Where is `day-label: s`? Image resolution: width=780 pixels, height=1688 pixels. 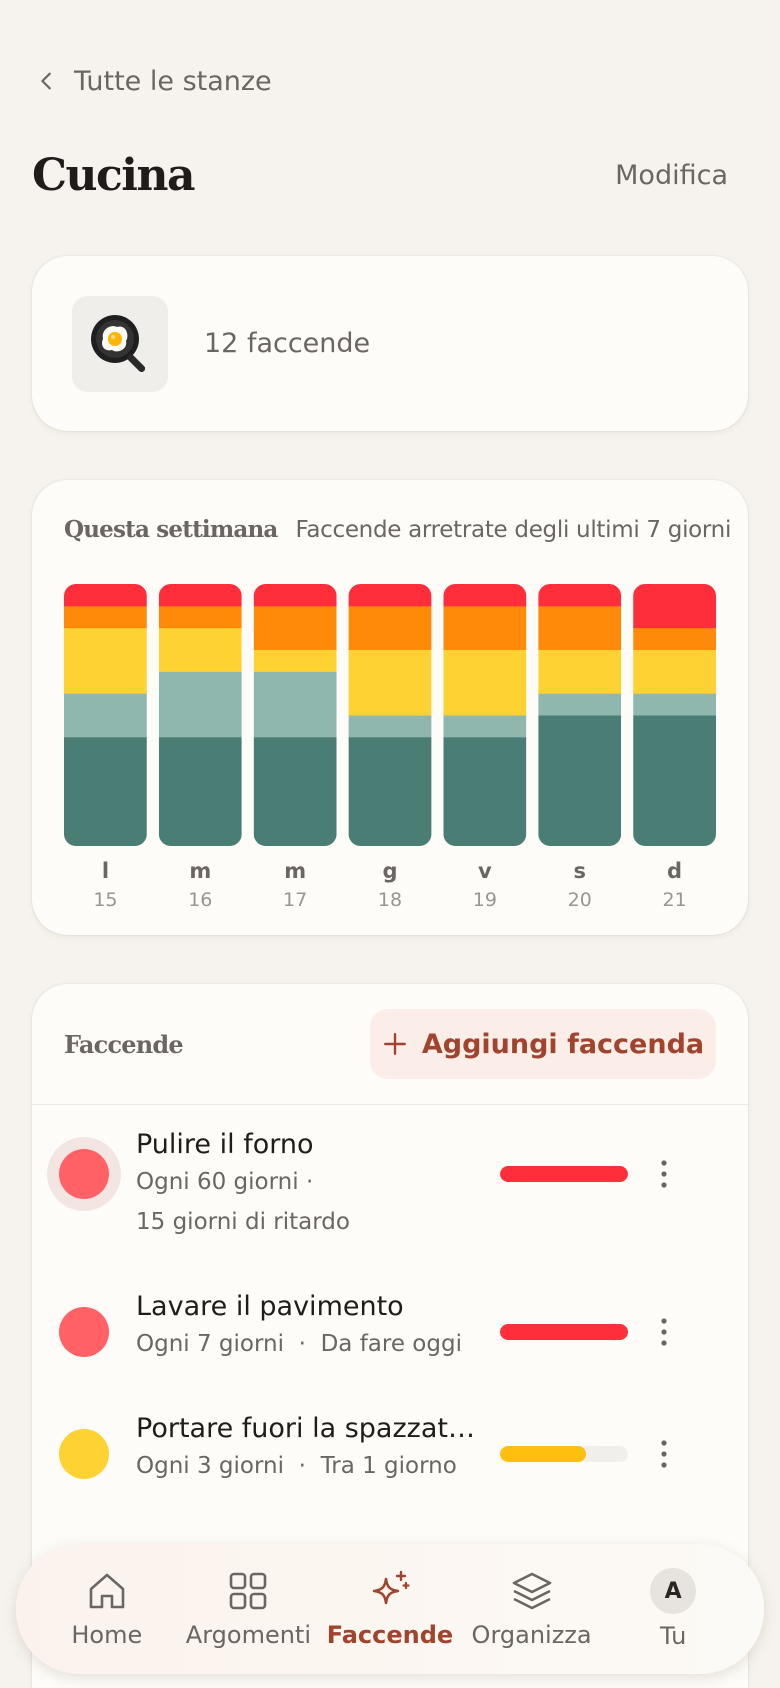 day-label: s is located at coordinates (579, 871).